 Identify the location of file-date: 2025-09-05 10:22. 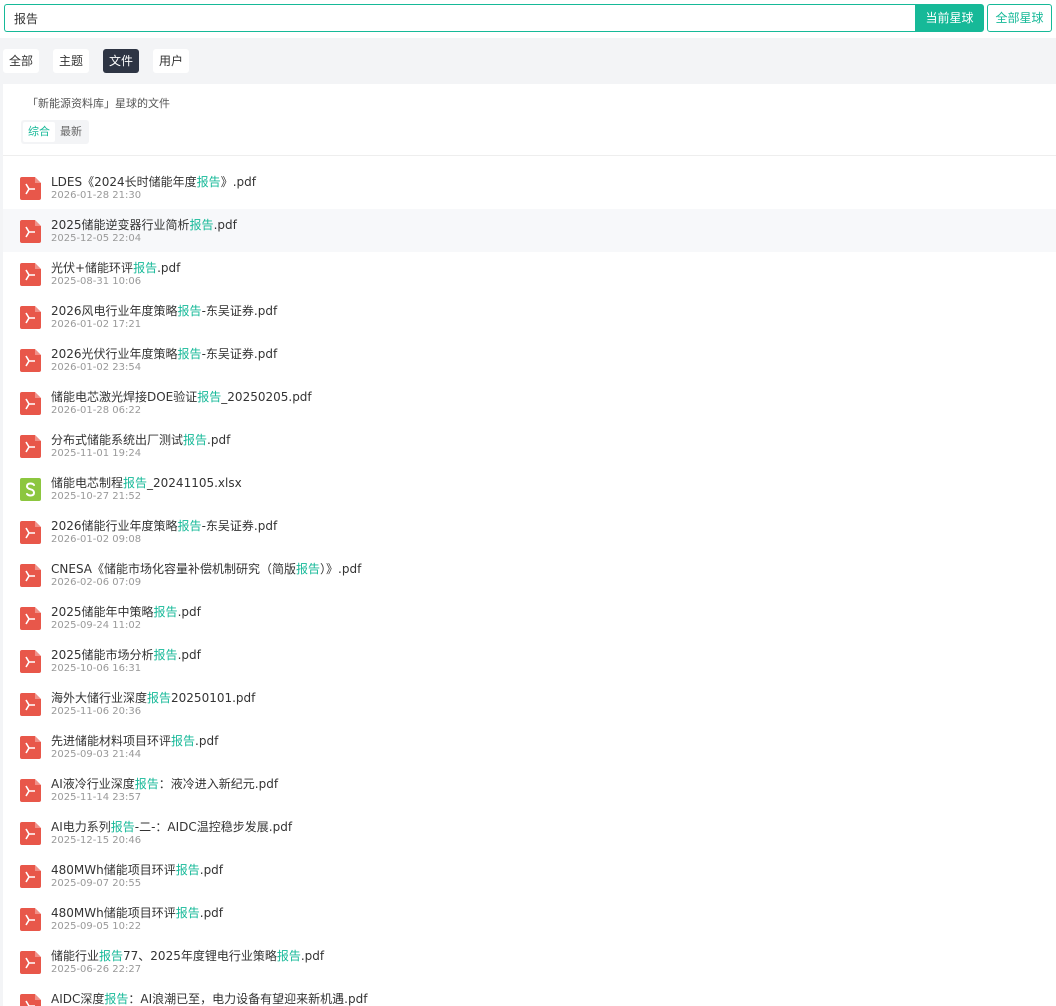
(96, 926).